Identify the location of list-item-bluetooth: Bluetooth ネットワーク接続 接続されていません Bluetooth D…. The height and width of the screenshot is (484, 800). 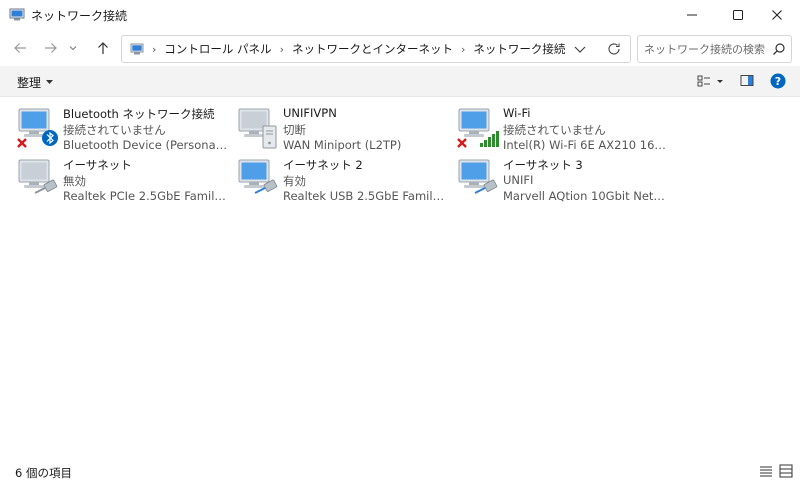
(124, 131).